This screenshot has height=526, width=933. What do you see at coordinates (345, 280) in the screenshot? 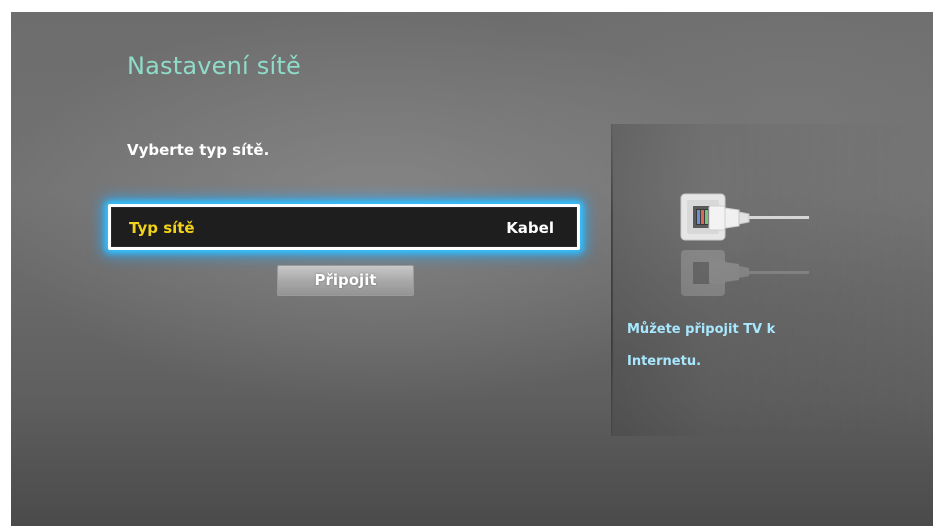
I see `connect-button: Připojit` at bounding box center [345, 280].